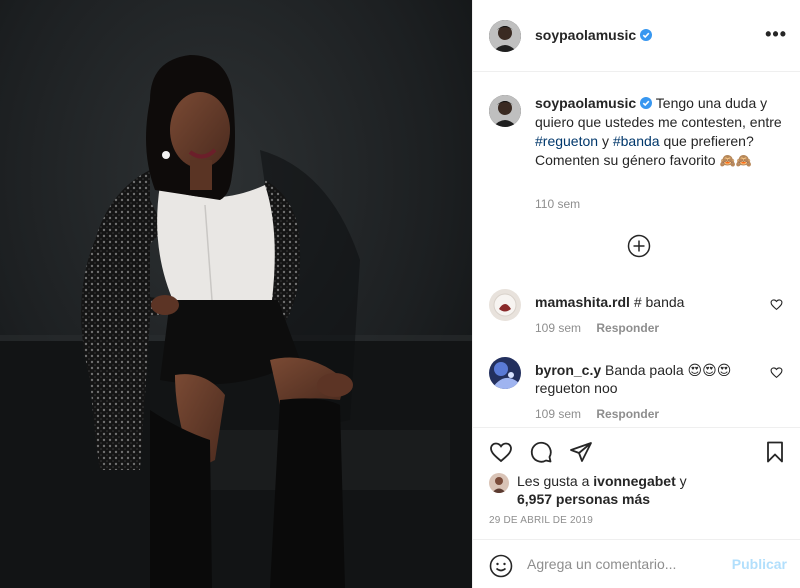 The width and height of the screenshot is (800, 588). What do you see at coordinates (568, 370) in the screenshot?
I see `comment-username: byron_c.y` at bounding box center [568, 370].